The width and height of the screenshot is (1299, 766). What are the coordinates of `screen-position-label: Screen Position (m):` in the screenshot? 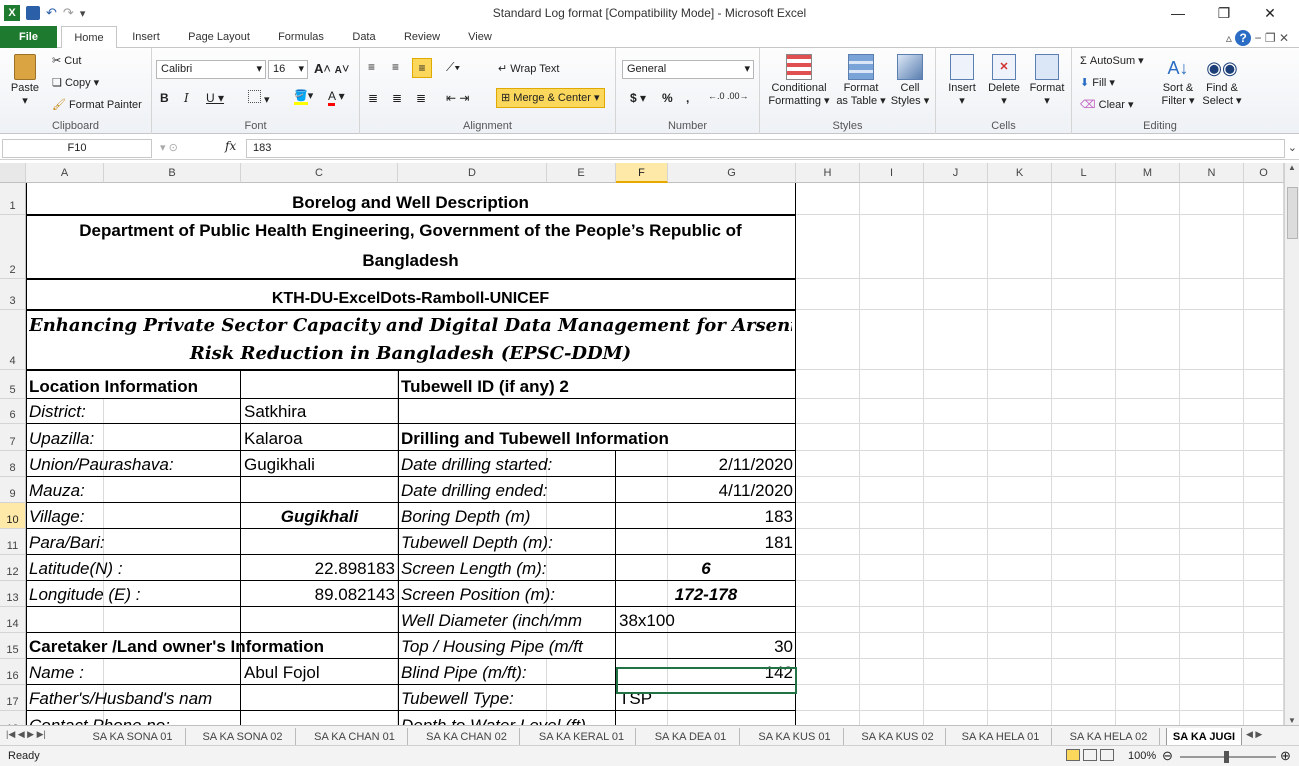 It's located at (507, 595).